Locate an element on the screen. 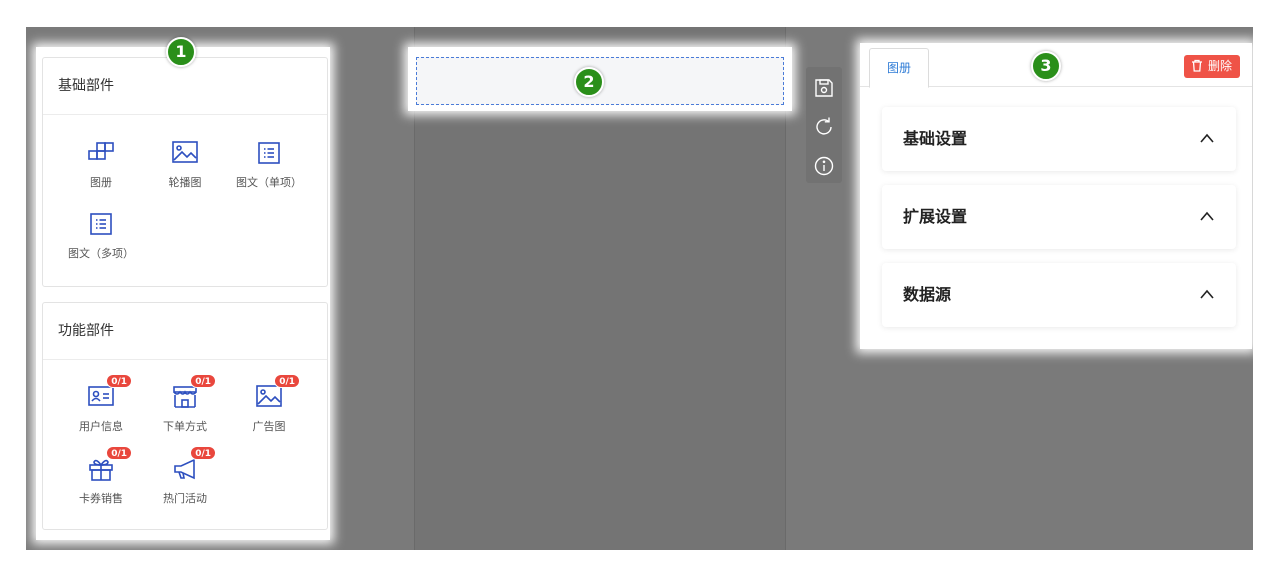  refresh-icon is located at coordinates (824, 127).